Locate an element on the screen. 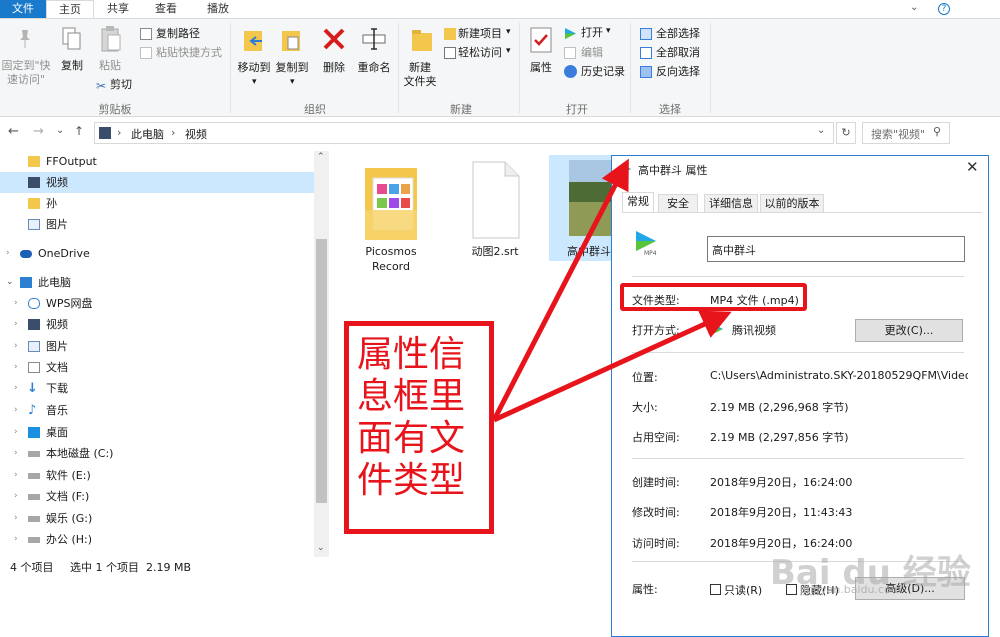 This screenshot has height=637, width=1000. annotation-callout: 属性信息框里面有文件类型 is located at coordinates (419, 427).